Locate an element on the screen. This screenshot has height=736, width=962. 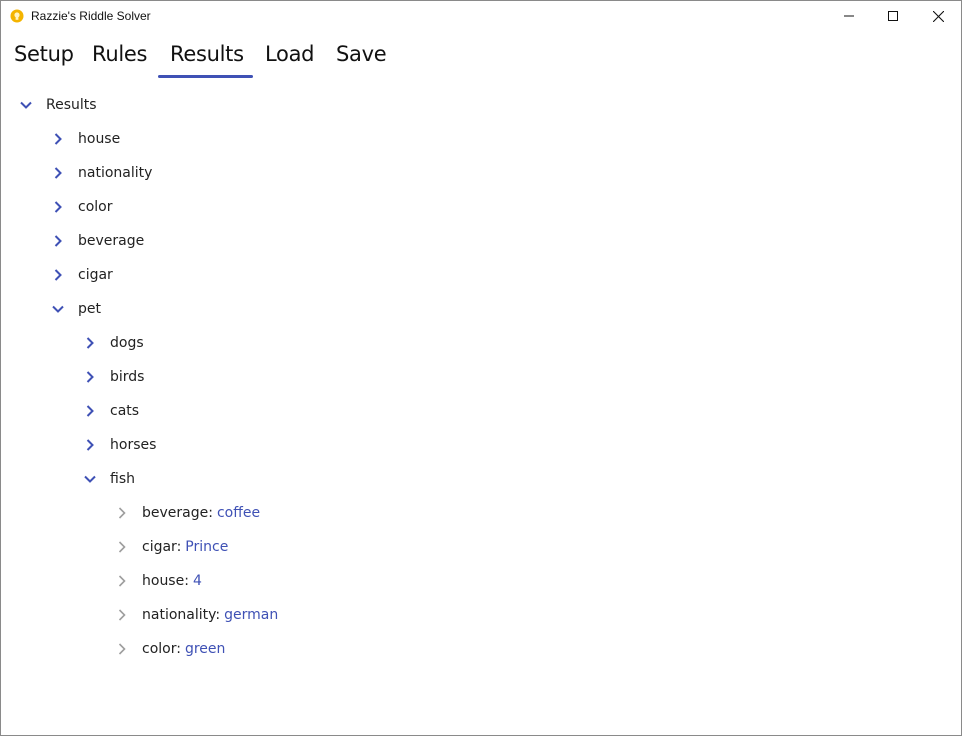
tree-node-color: color is located at coordinates (81, 207).